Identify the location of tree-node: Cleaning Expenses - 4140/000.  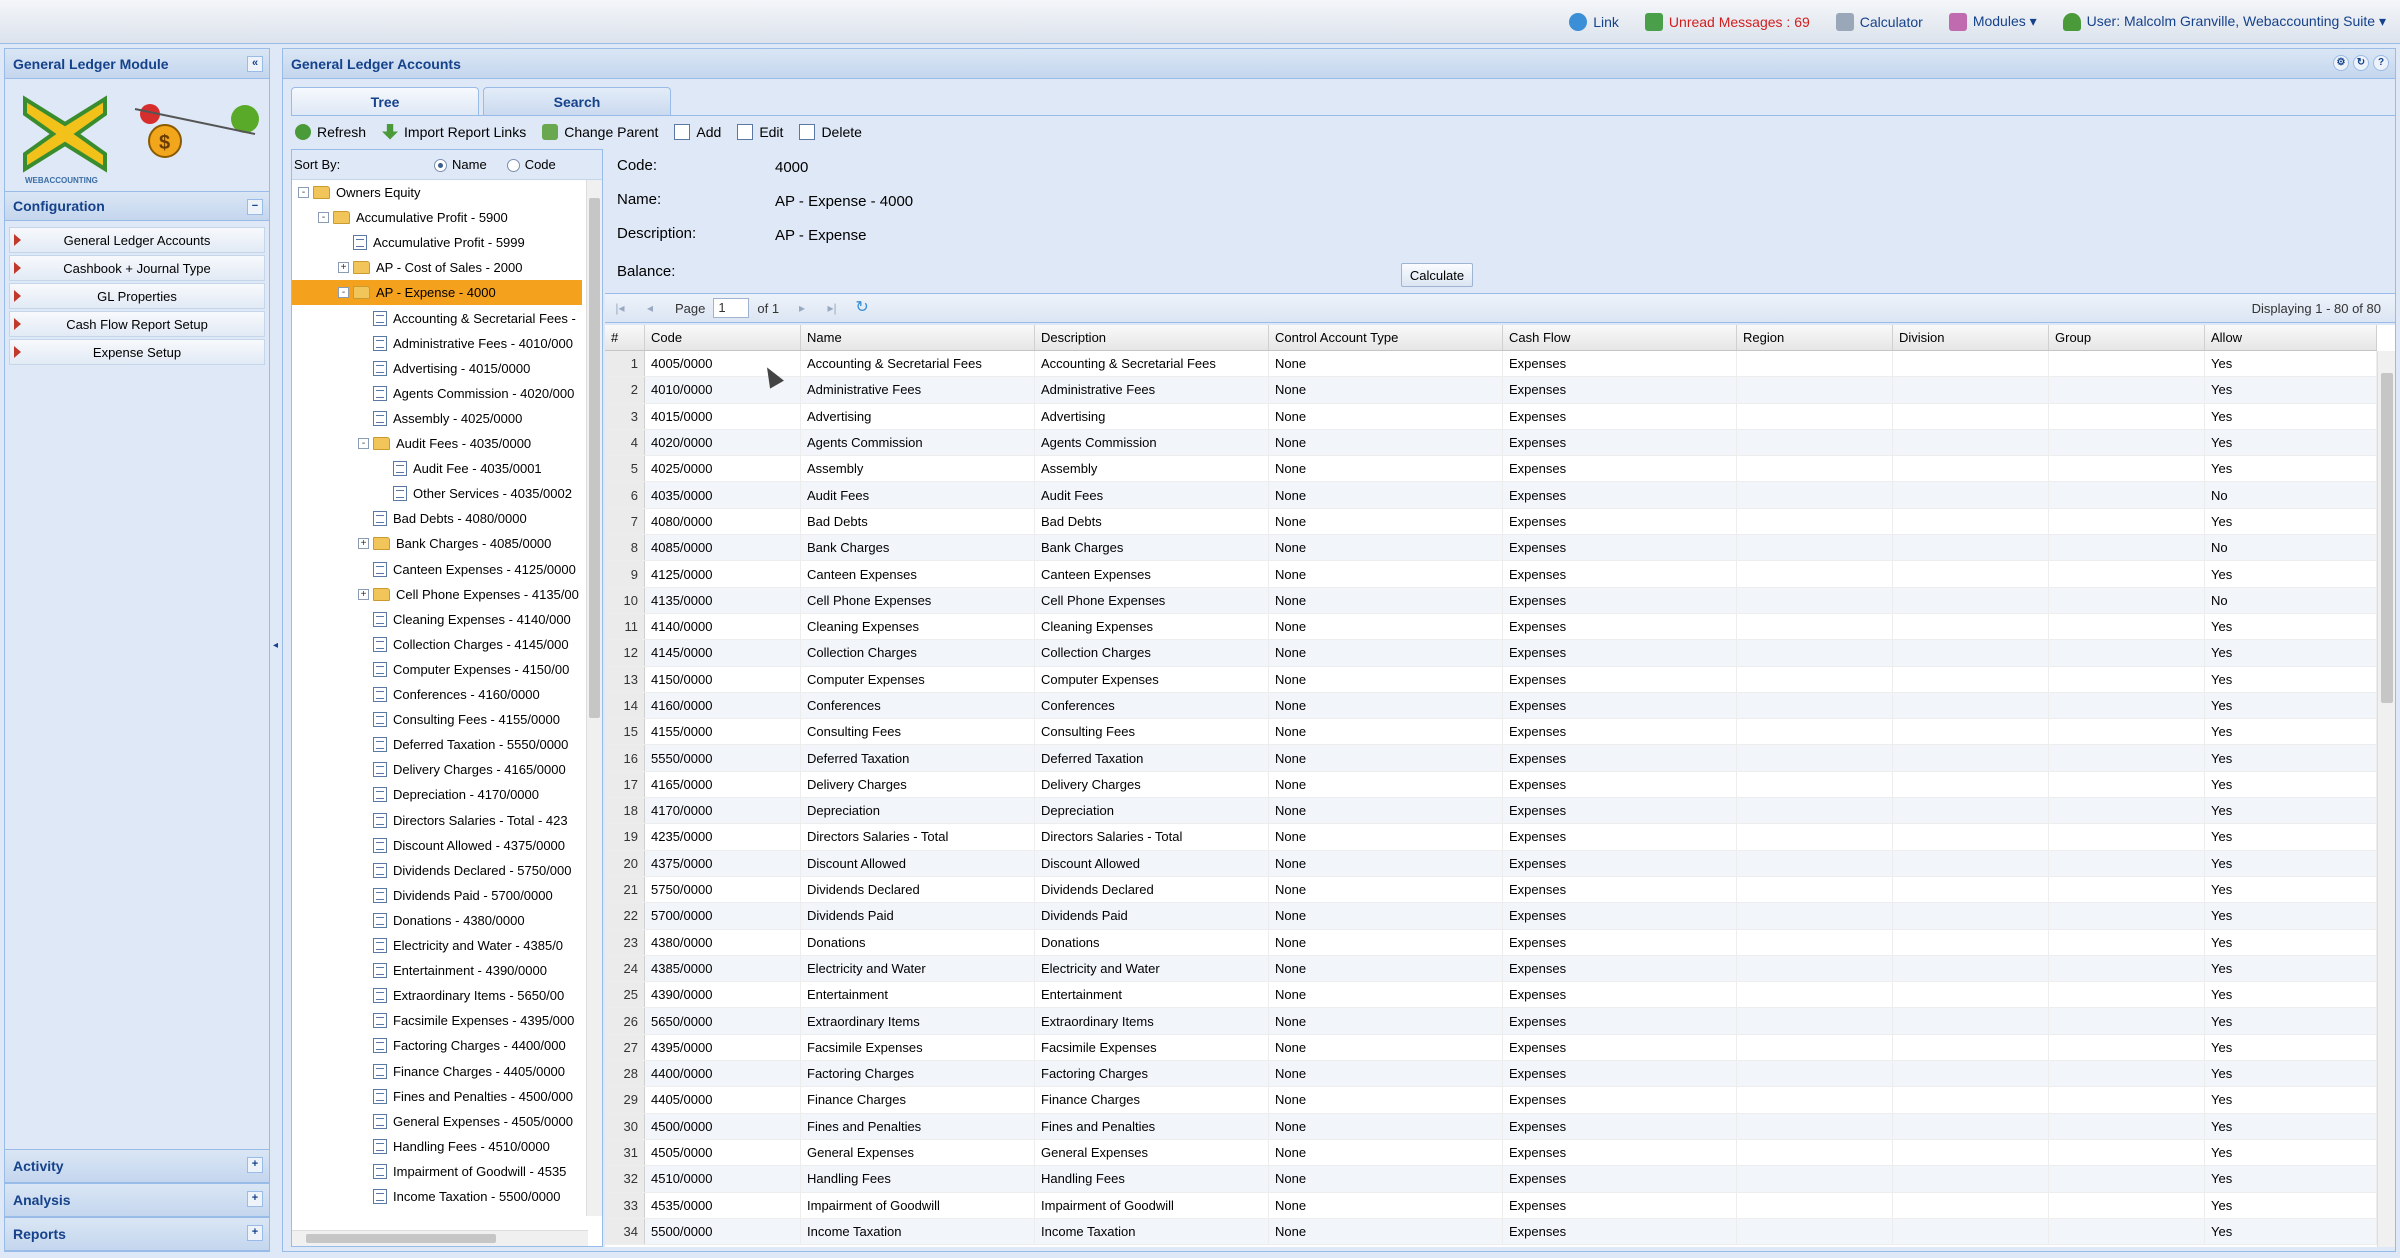
(437, 619).